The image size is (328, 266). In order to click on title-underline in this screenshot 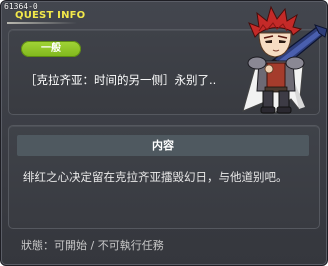, I will do `click(42, 23)`.